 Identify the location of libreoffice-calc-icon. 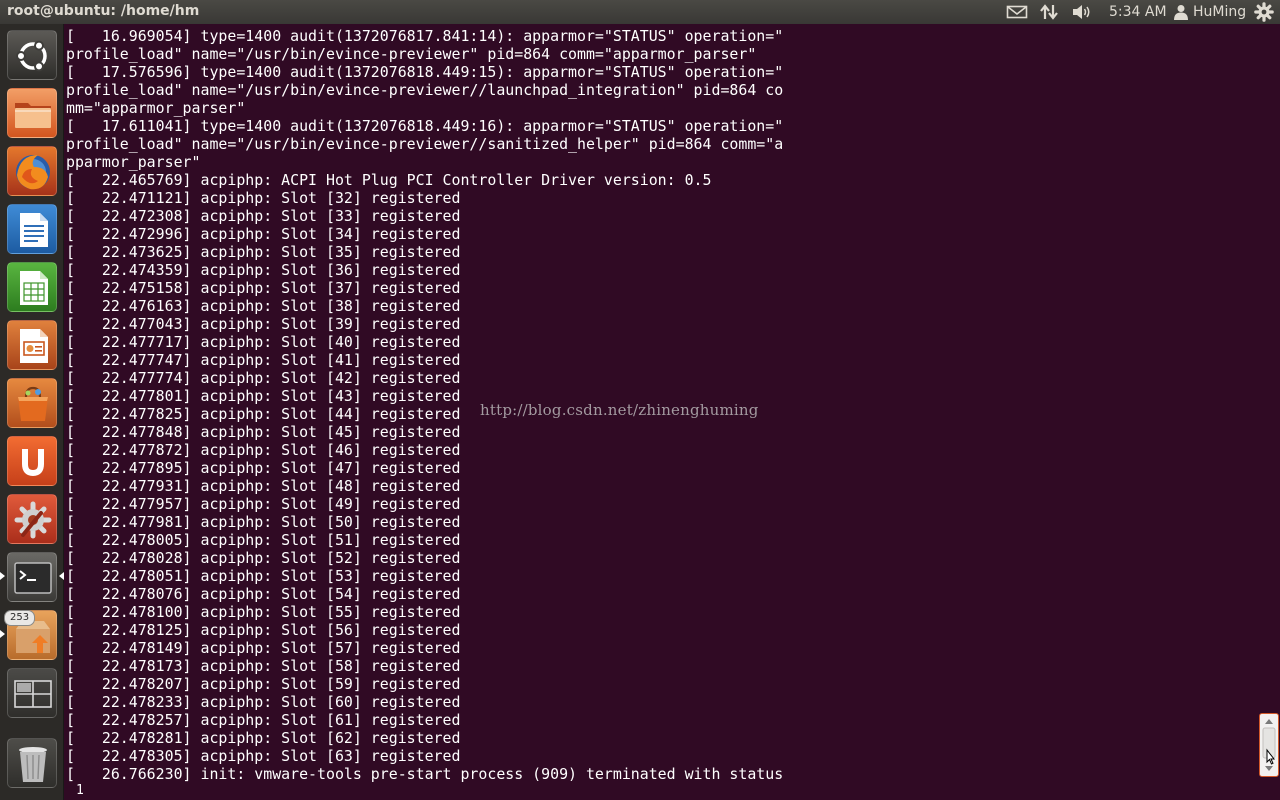
(34, 288).